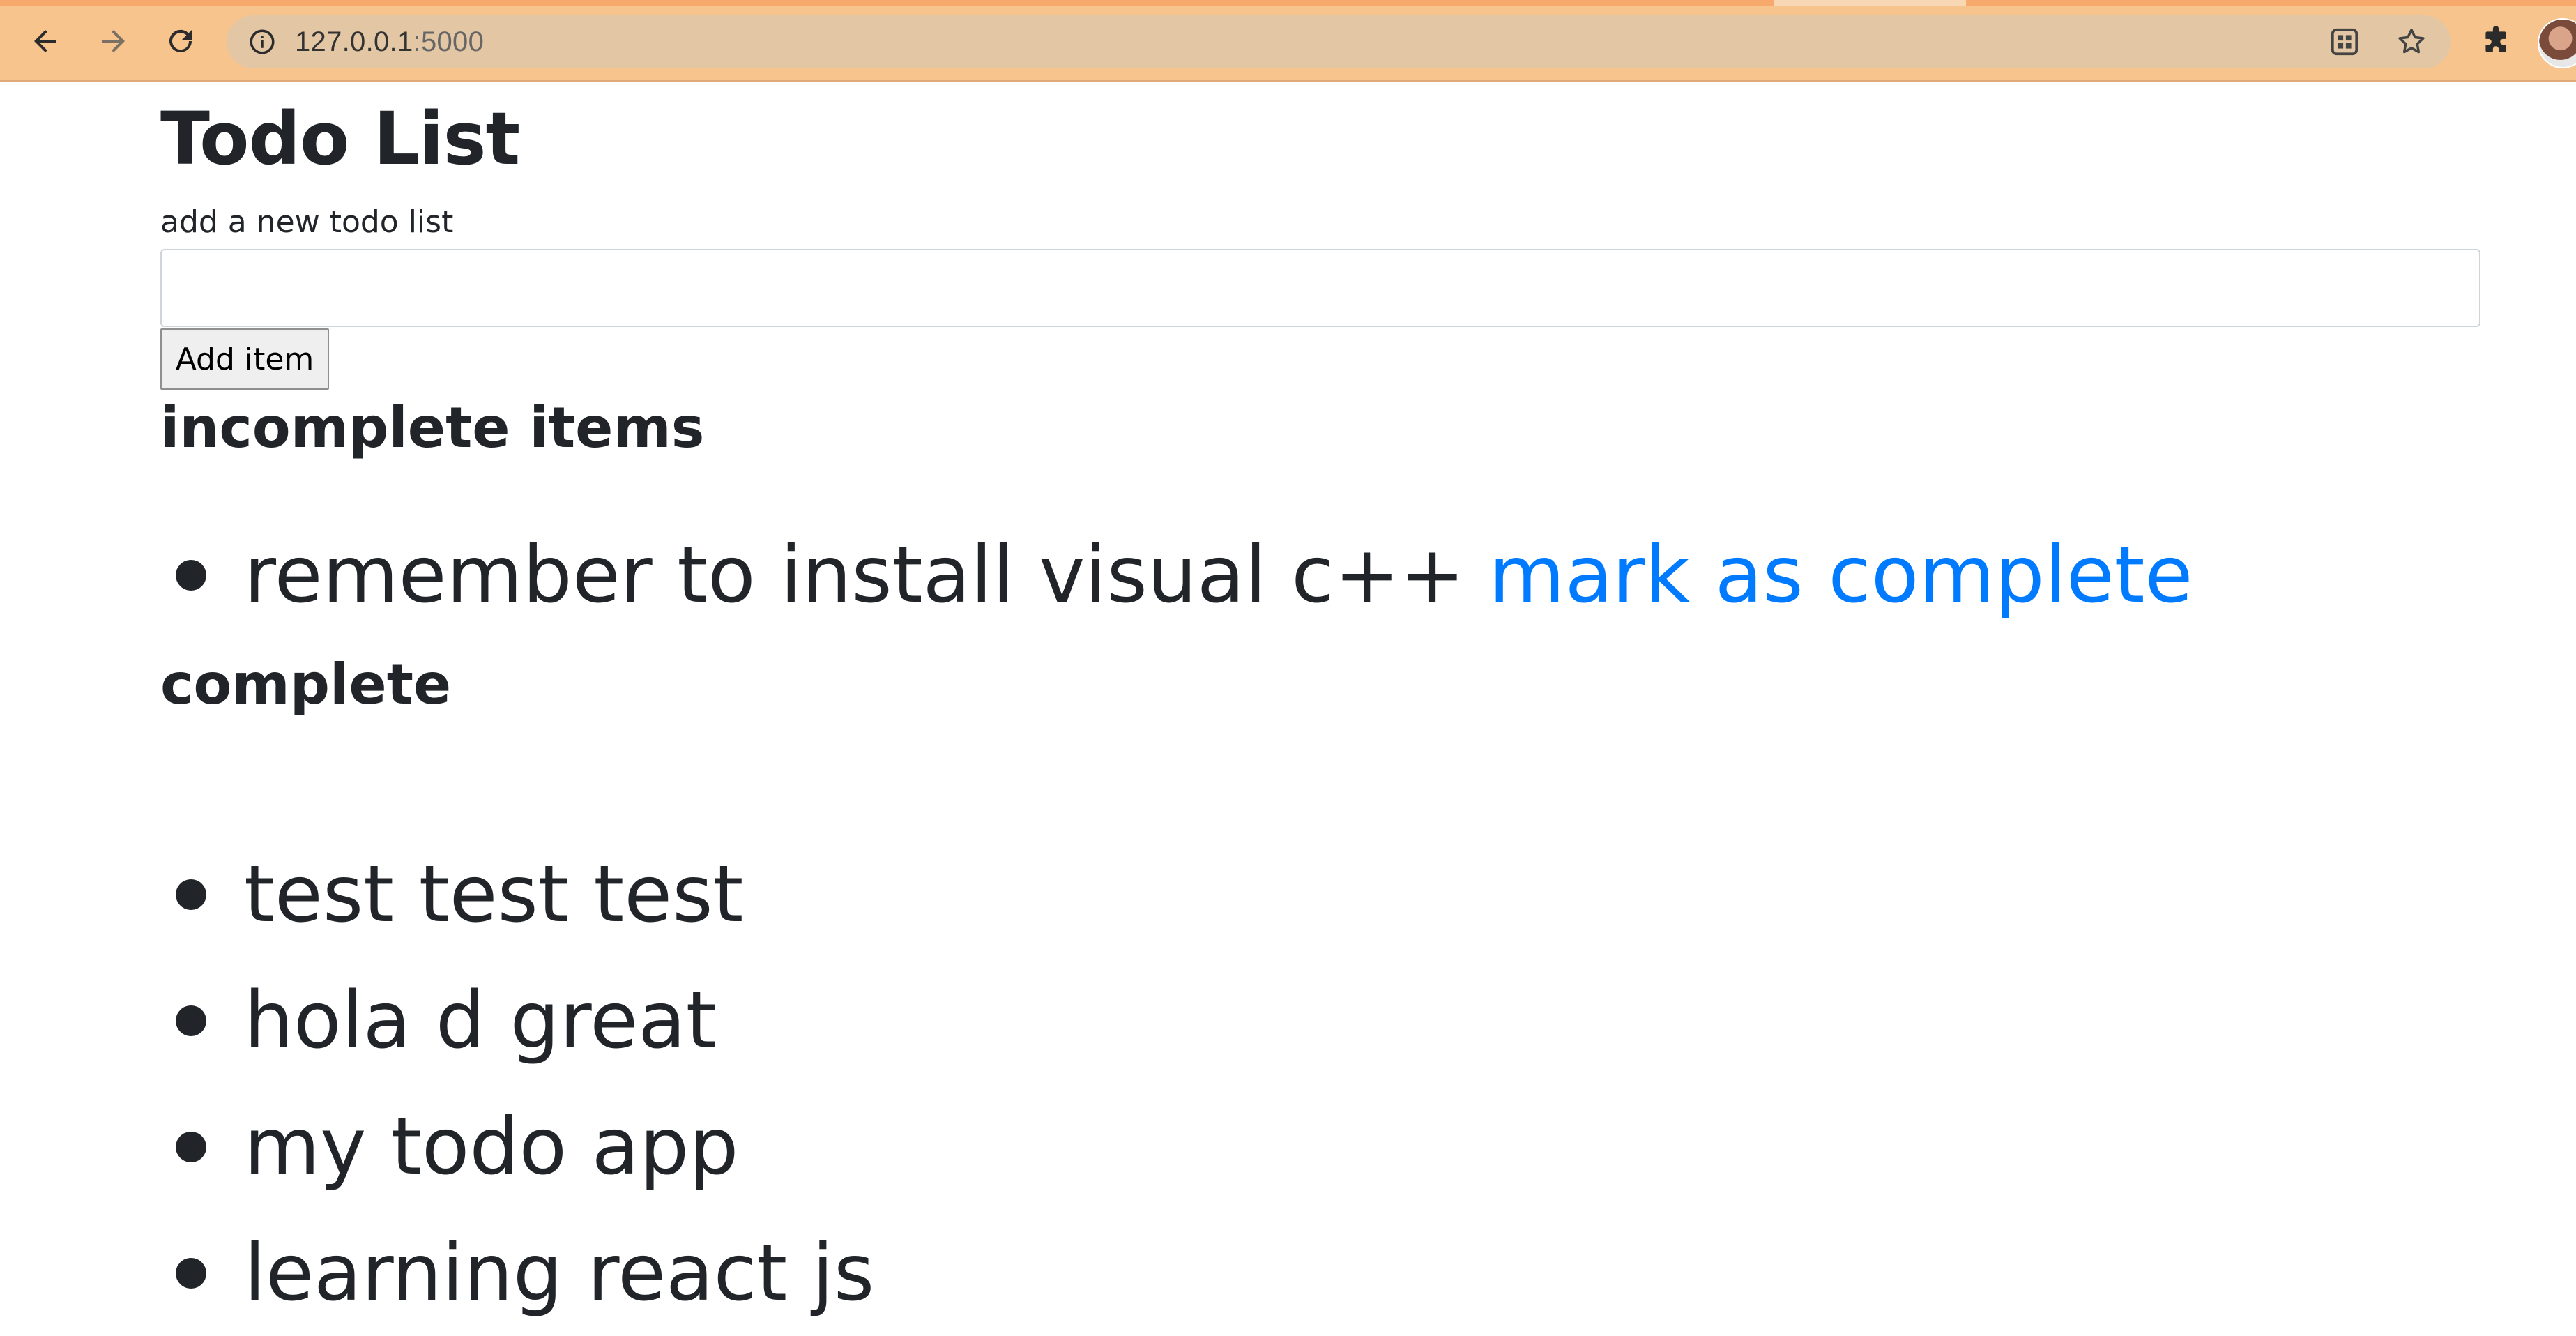  I want to click on incomplete-heading: incomplete items, so click(433, 427).